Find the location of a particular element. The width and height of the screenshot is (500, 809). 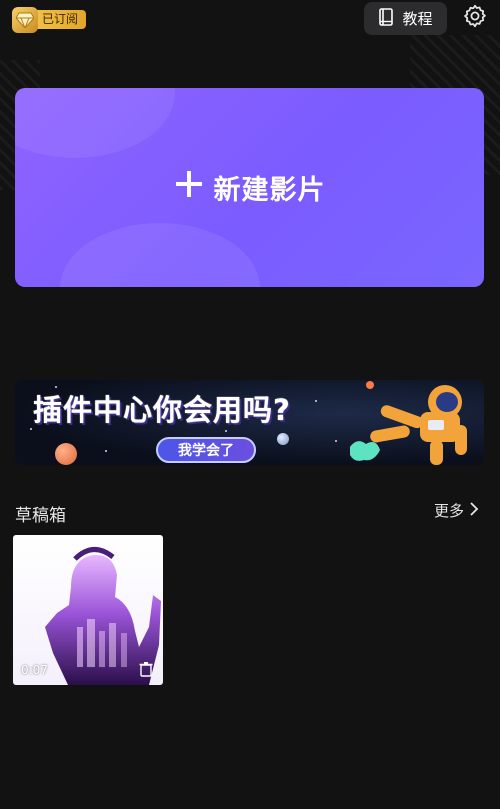

diamond-icon is located at coordinates (25, 19).